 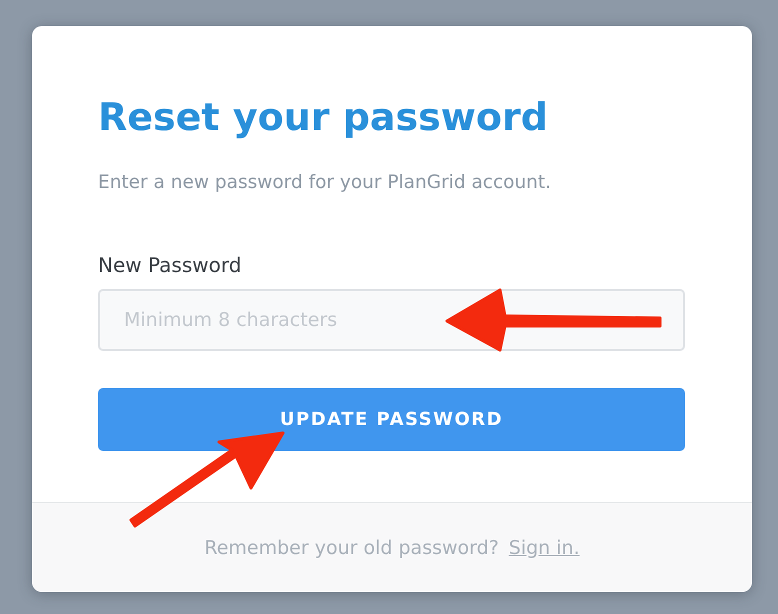 I want to click on sign-in-link: Sign in., so click(x=544, y=547).